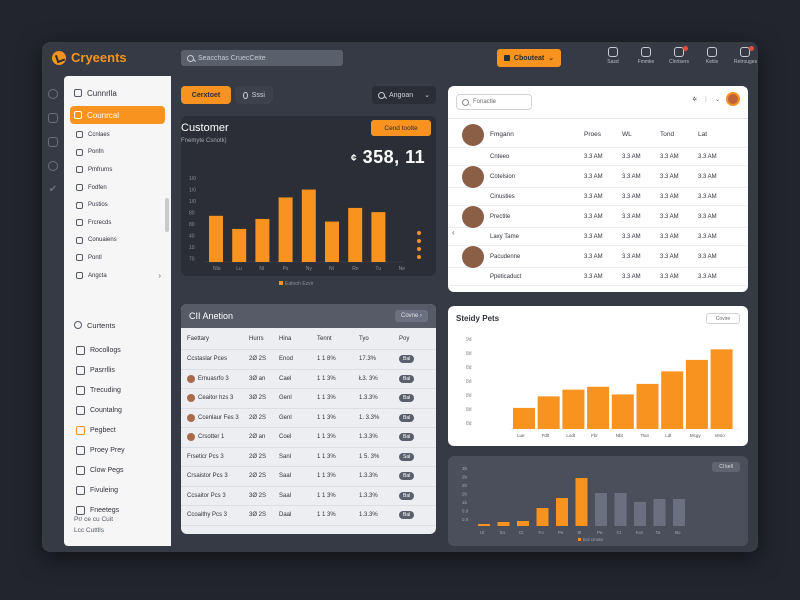 The image size is (800, 600). What do you see at coordinates (117, 490) in the screenshot?
I see `sidebar-item-doc: Fivuleing` at bounding box center [117, 490].